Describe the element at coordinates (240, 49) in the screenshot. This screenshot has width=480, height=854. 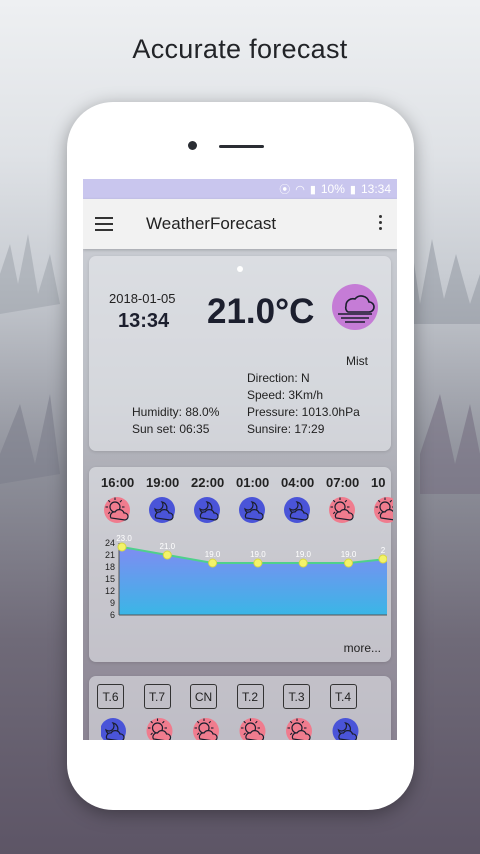
I see `headline: Accurate forecast` at that location.